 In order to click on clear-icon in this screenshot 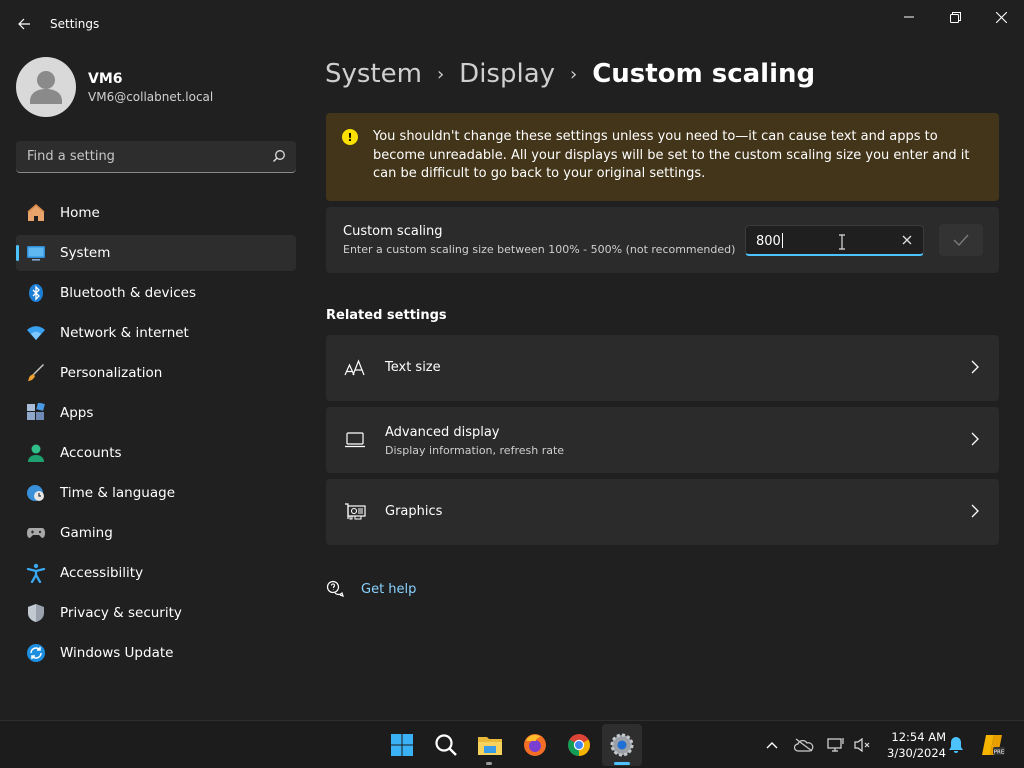, I will do `click(907, 240)`.